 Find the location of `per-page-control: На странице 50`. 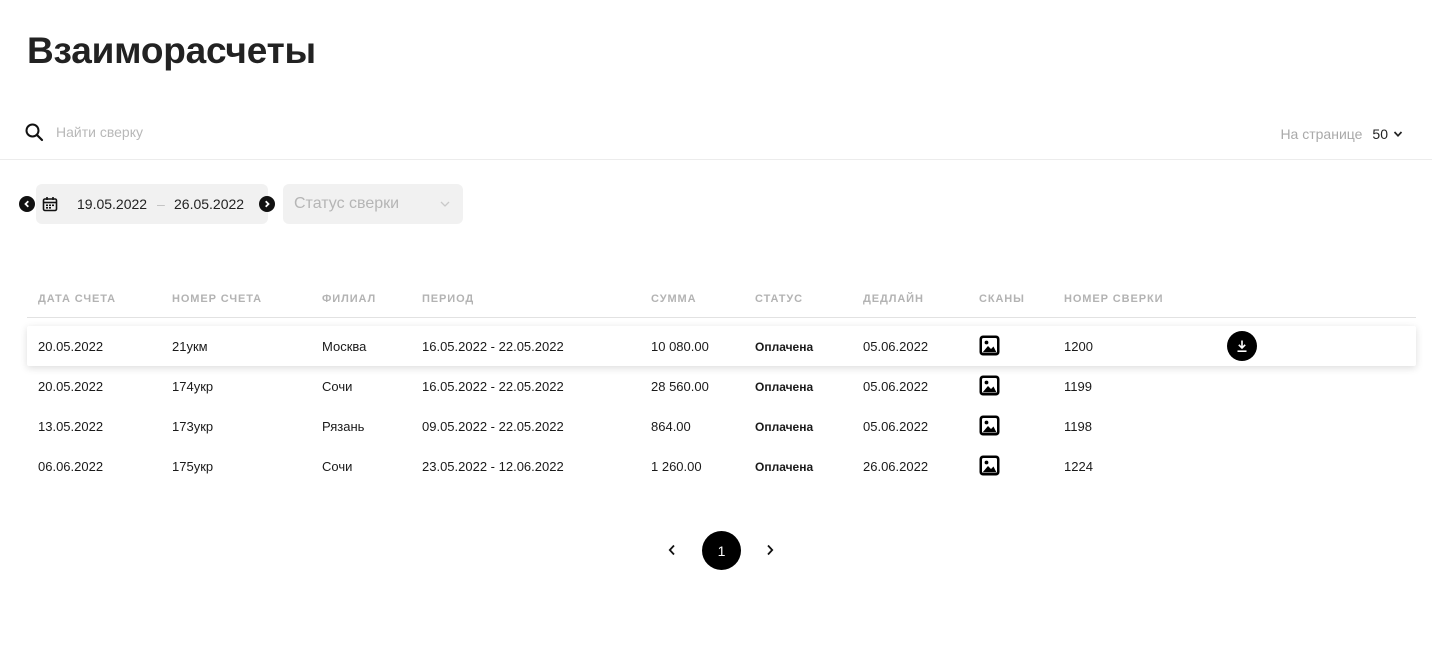

per-page-control: На странице 50 is located at coordinates (1342, 134).